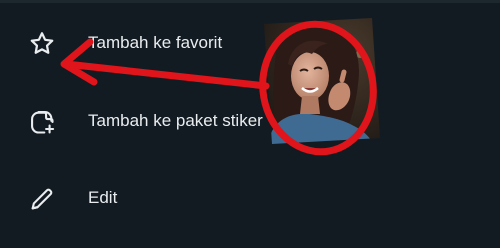 The height and width of the screenshot is (248, 500). I want to click on star-outline-icon, so click(42, 43).